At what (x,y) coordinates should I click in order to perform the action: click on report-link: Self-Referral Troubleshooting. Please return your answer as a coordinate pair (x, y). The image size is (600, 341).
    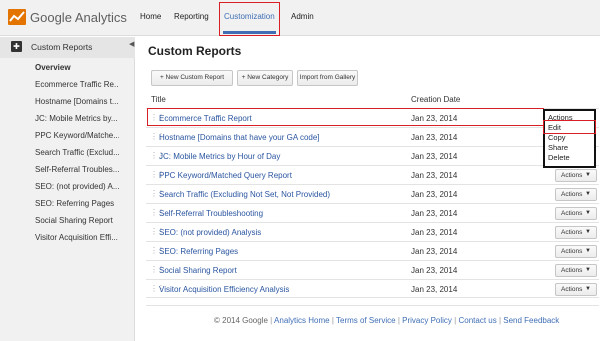
    Looking at the image, I should click on (211, 213).